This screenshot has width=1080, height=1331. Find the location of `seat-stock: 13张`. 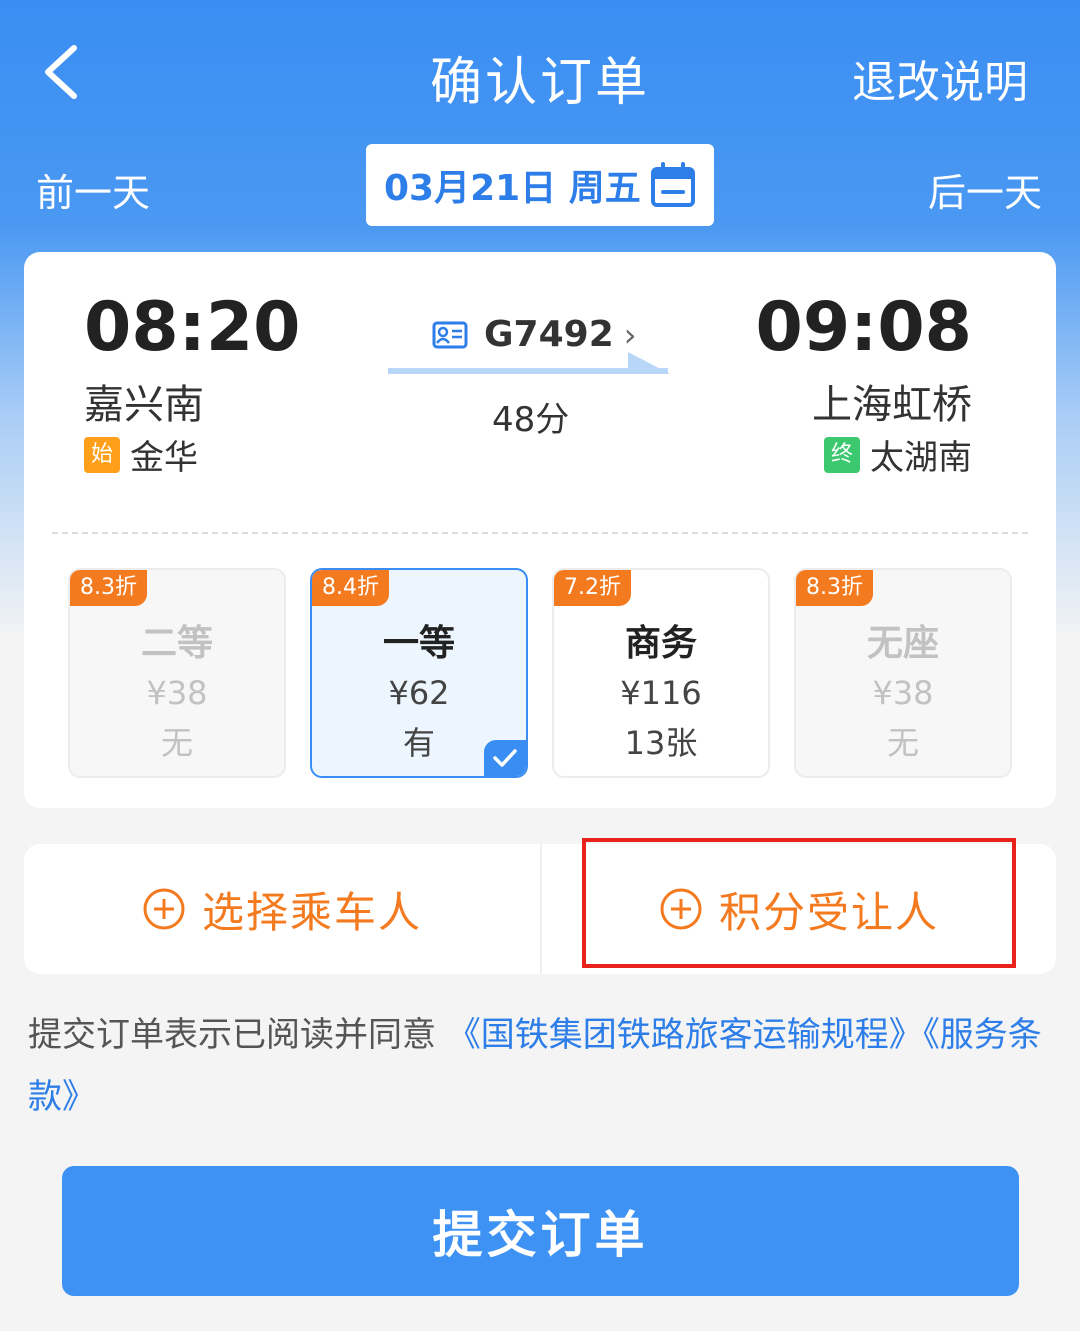

seat-stock: 13张 is located at coordinates (661, 743).